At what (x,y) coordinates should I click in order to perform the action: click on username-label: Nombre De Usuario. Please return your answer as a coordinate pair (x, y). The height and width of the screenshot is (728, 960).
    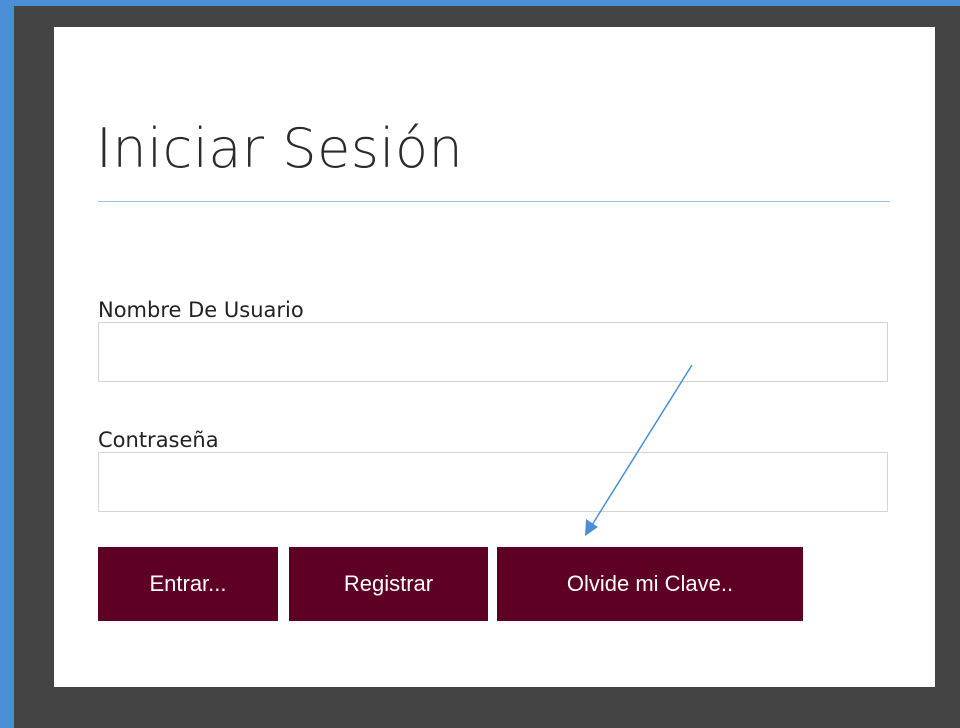
    Looking at the image, I should click on (201, 310).